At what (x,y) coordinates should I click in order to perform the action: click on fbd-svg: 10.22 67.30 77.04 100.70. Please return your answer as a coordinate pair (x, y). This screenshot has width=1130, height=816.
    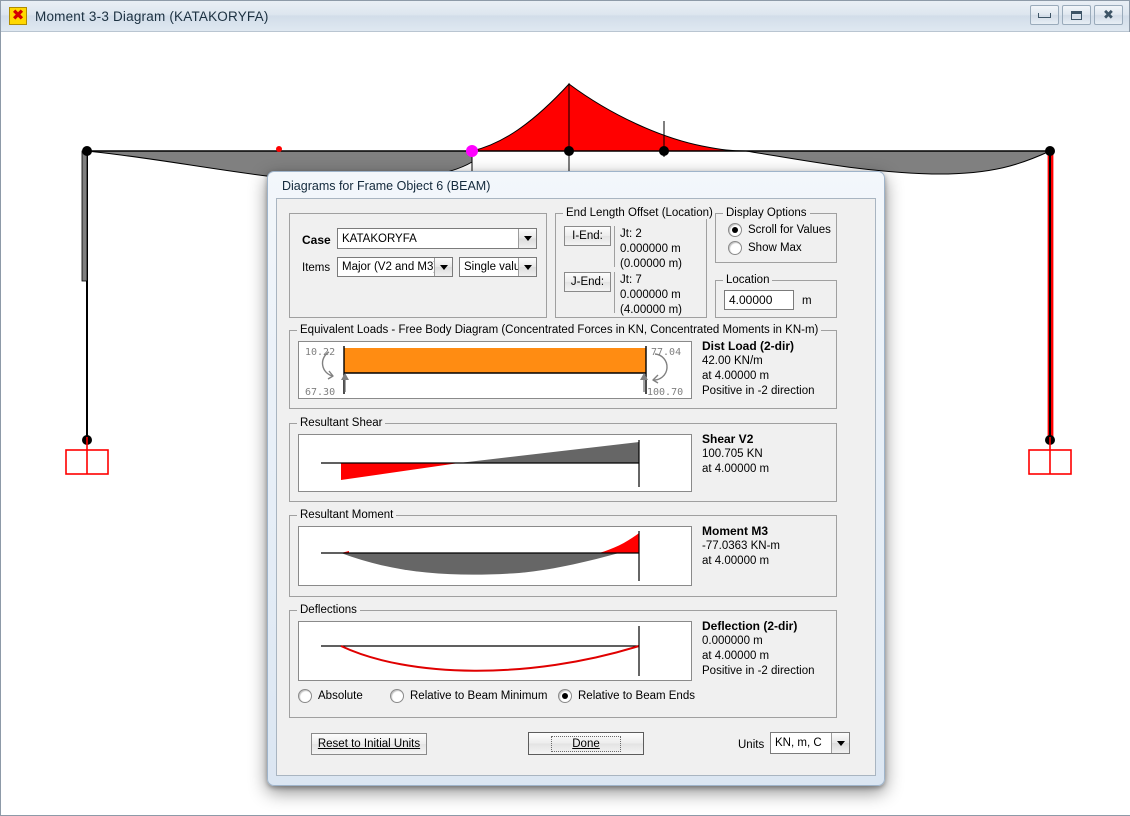
    Looking at the image, I should click on (494, 372).